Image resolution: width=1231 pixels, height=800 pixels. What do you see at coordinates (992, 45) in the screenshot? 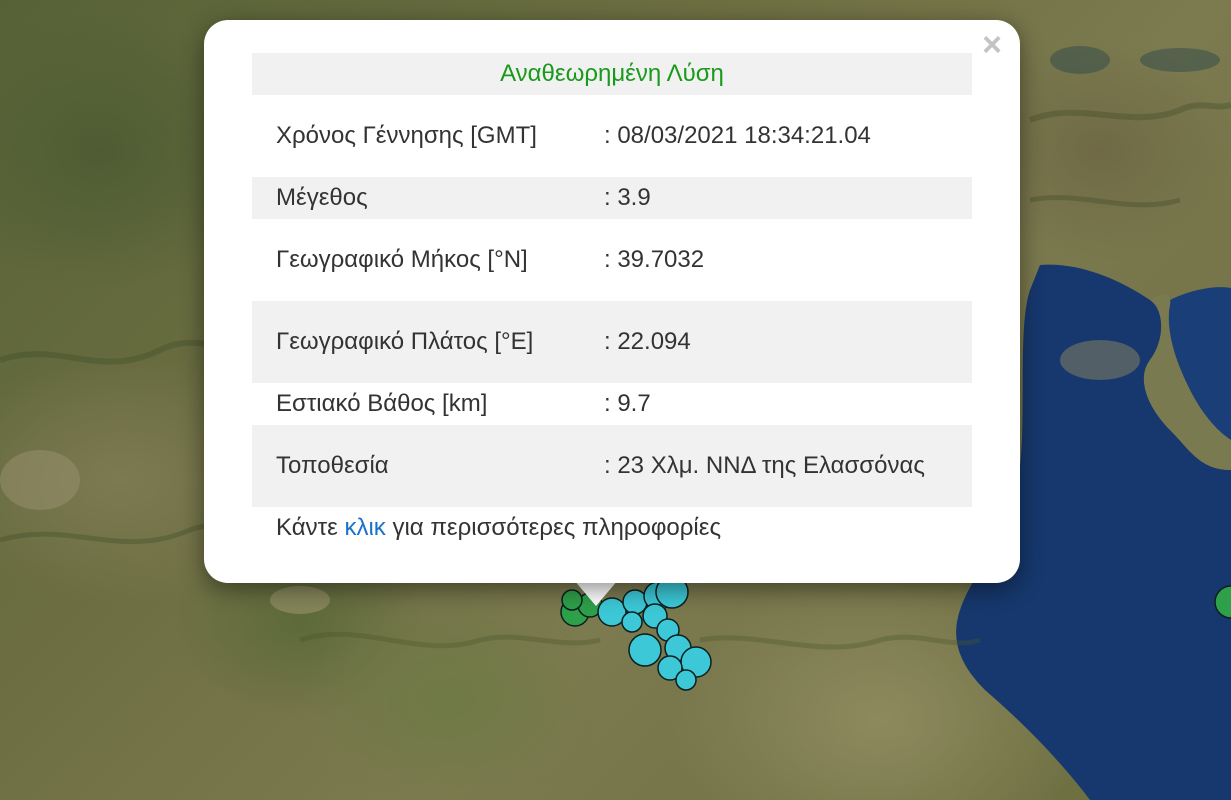
I see `close-button: ×` at bounding box center [992, 45].